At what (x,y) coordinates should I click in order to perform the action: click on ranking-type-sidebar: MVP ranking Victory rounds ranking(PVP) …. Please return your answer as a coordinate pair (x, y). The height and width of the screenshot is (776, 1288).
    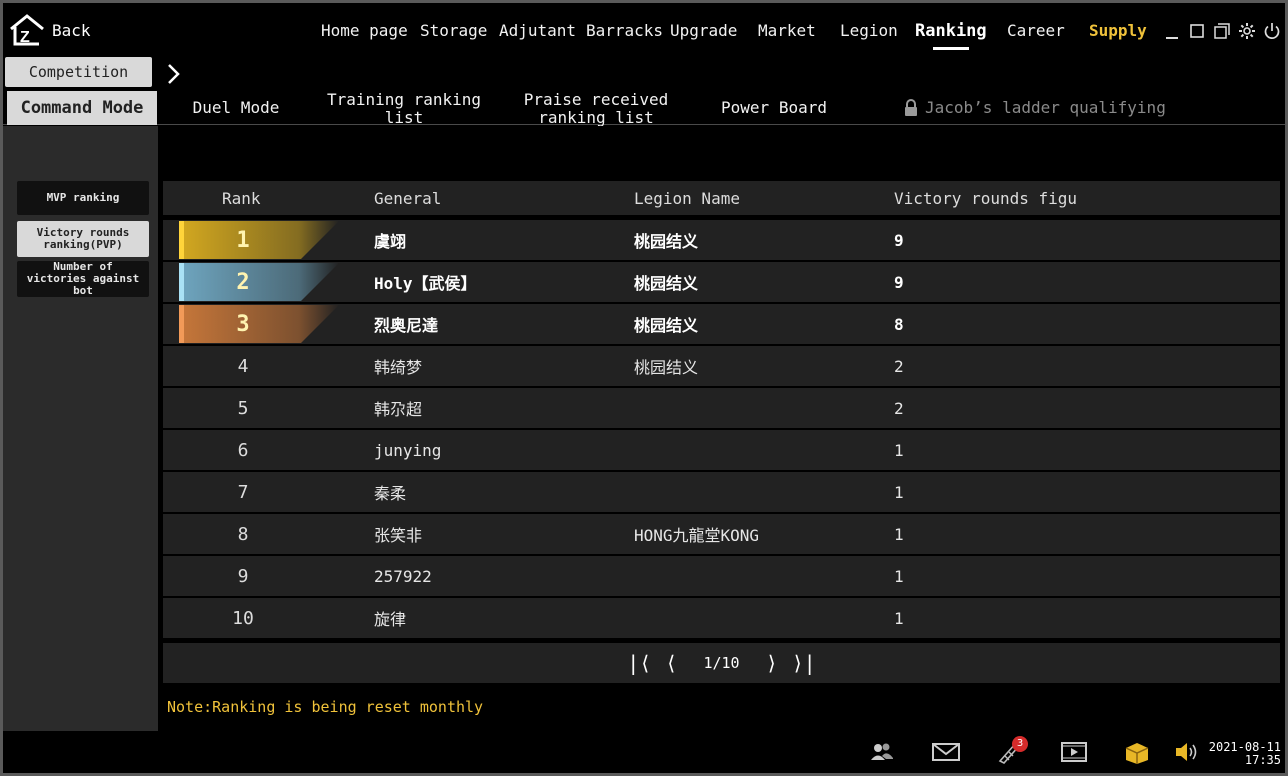
    Looking at the image, I should click on (80, 428).